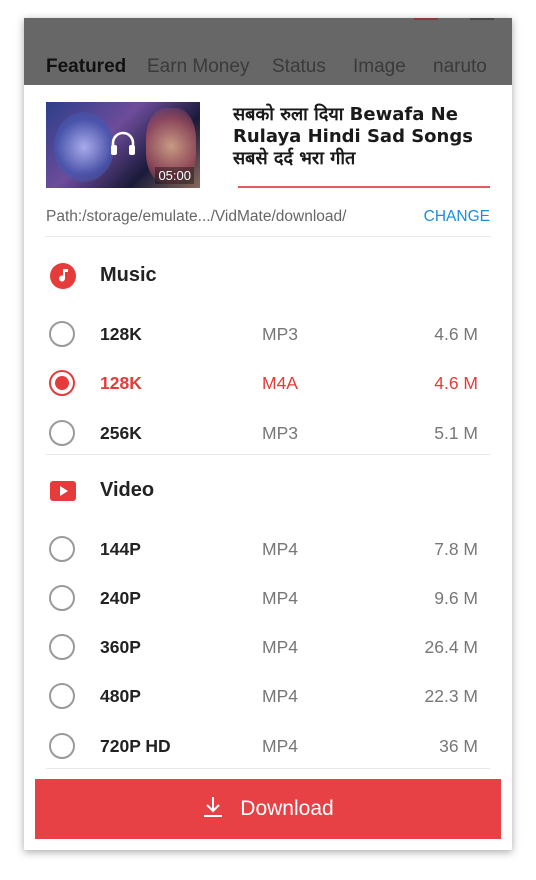 The height and width of the screenshot is (880, 536). What do you see at coordinates (458, 746) in the screenshot?
I see `size-label: 36 M` at bounding box center [458, 746].